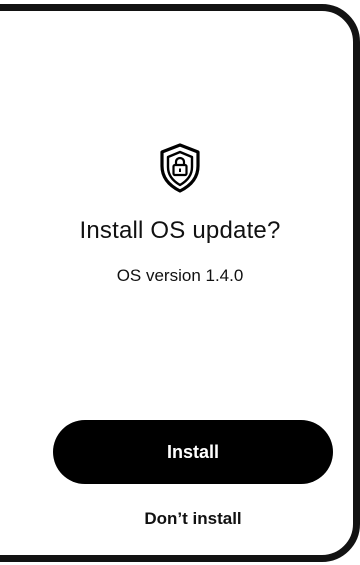 The height and width of the screenshot is (565, 360). Describe the element at coordinates (193, 452) in the screenshot. I see `install-button: Install` at that location.